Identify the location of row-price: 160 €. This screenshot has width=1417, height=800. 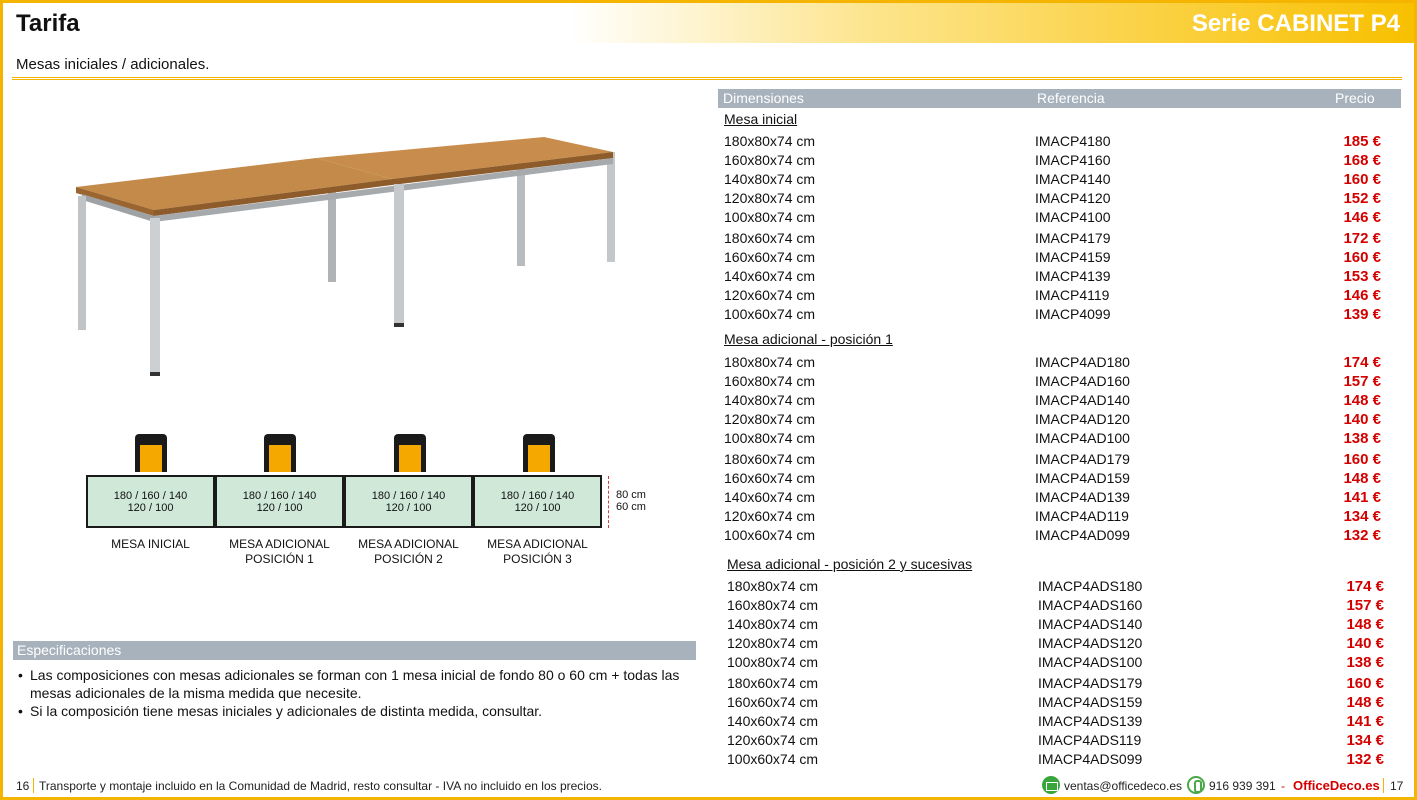
(1362, 459).